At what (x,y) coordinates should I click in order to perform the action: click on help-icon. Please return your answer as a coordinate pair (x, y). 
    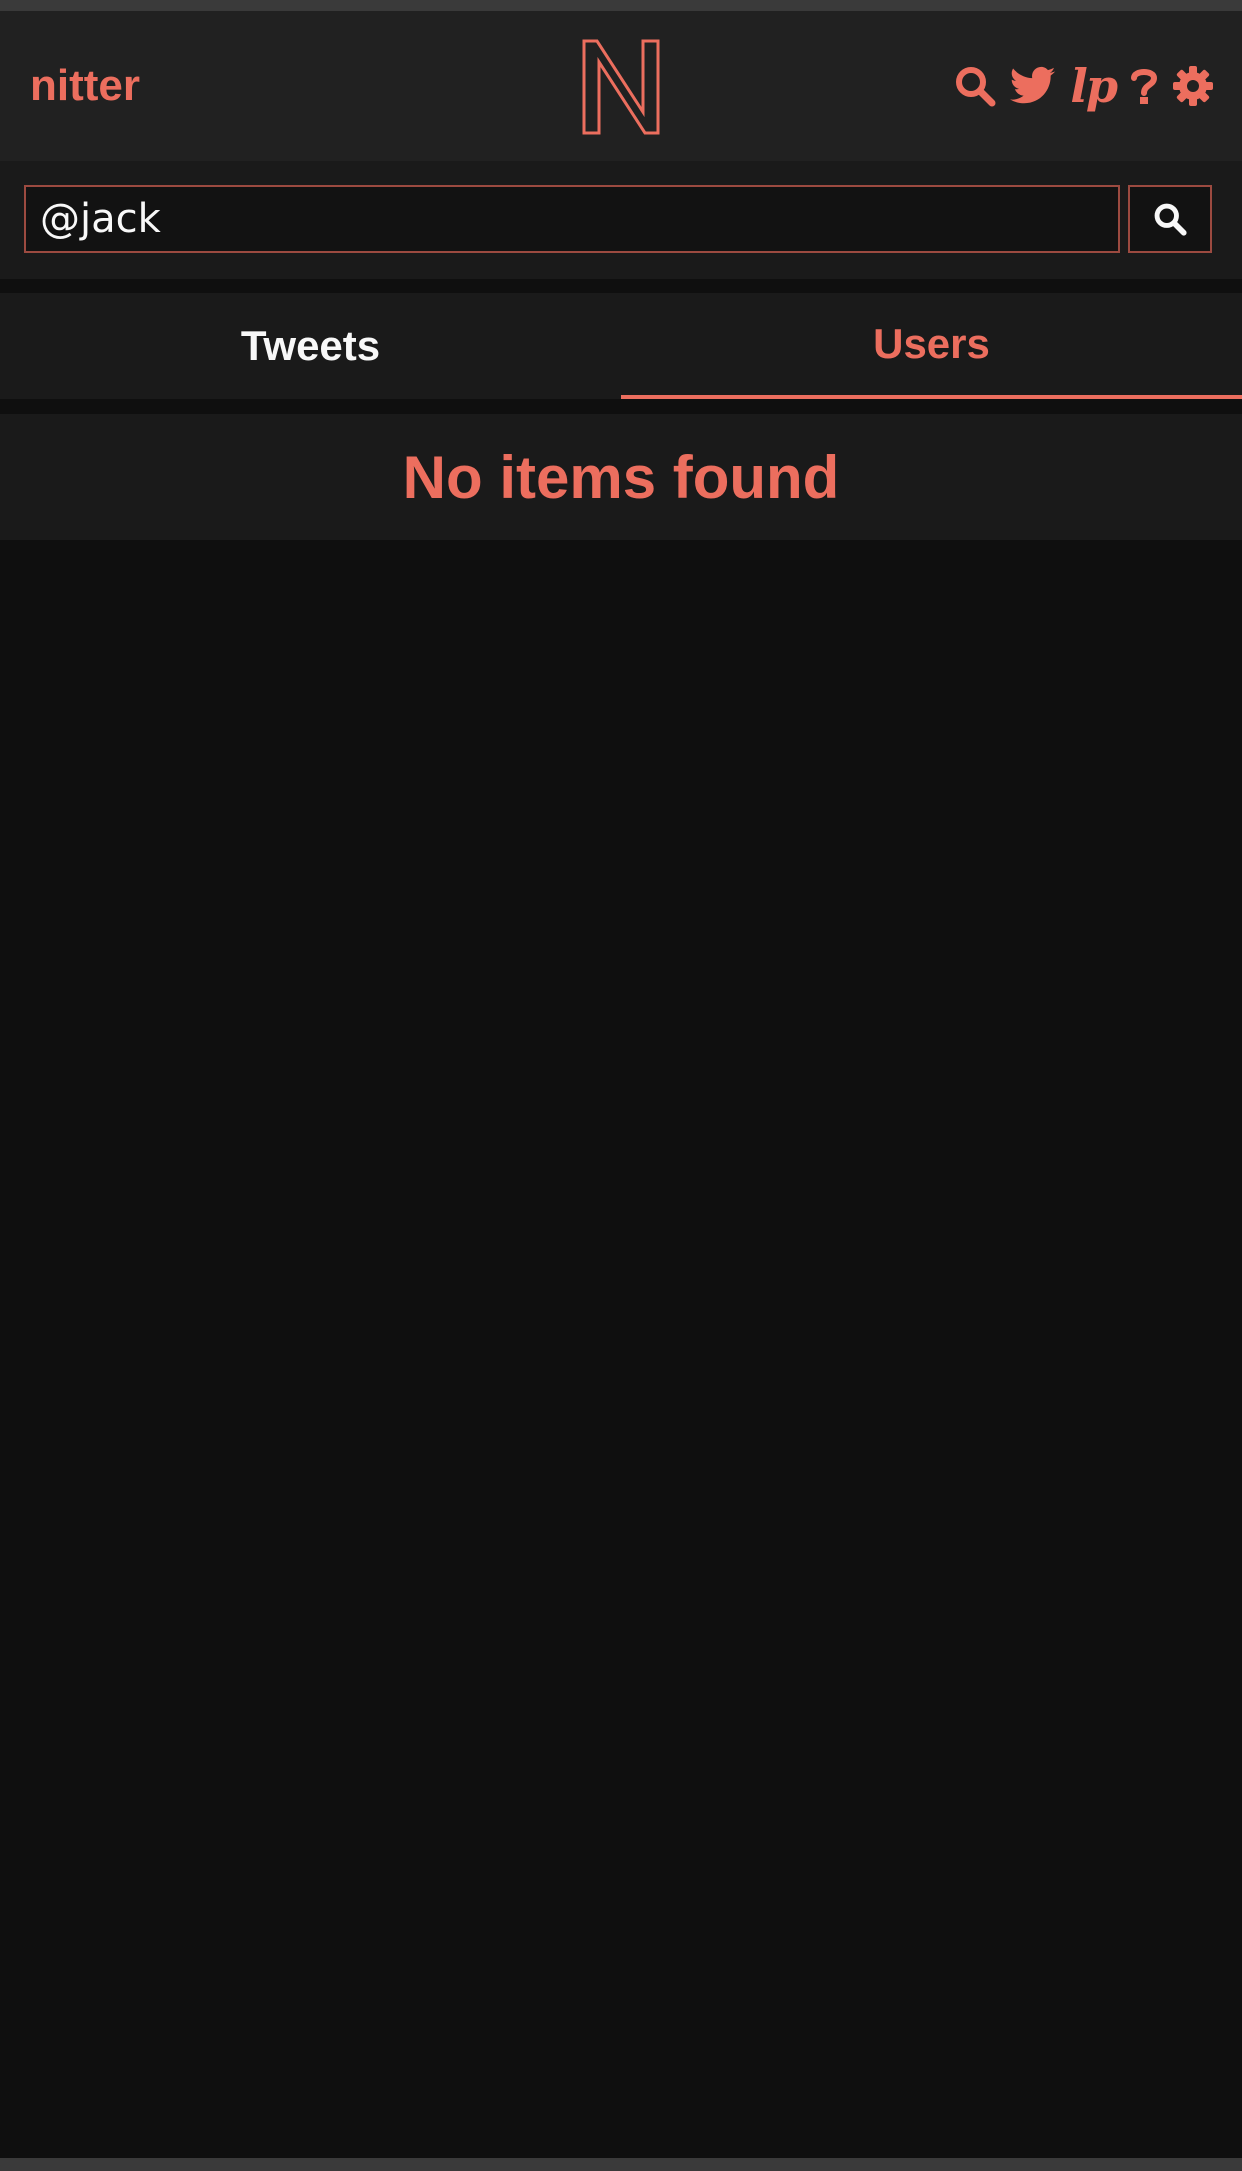
    Looking at the image, I should click on (1144, 86).